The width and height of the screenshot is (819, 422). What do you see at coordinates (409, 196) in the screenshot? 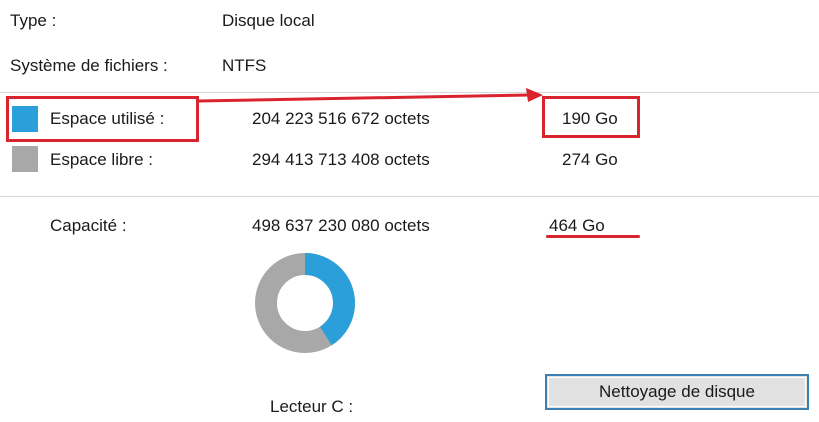
I see `separator-bottom` at bounding box center [409, 196].